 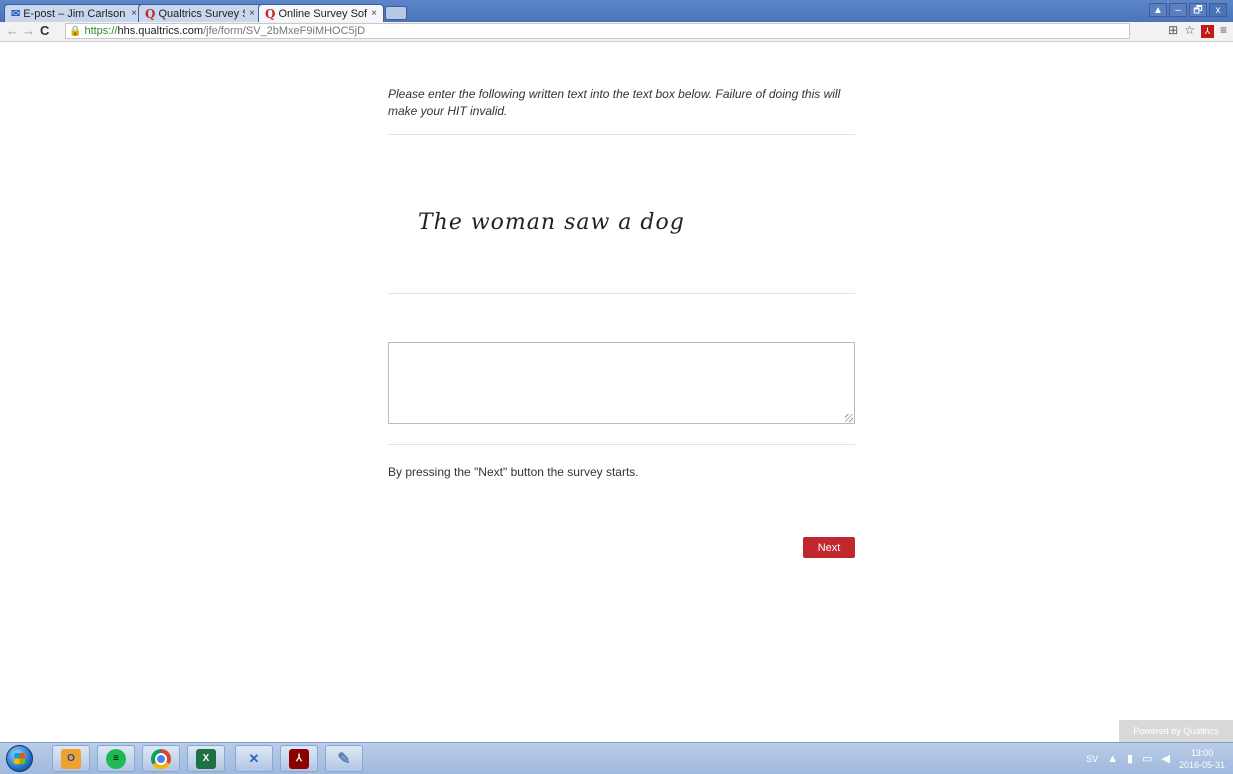 What do you see at coordinates (551, 222) in the screenshot?
I see `handwritten-text-image: The woman saw a dog` at bounding box center [551, 222].